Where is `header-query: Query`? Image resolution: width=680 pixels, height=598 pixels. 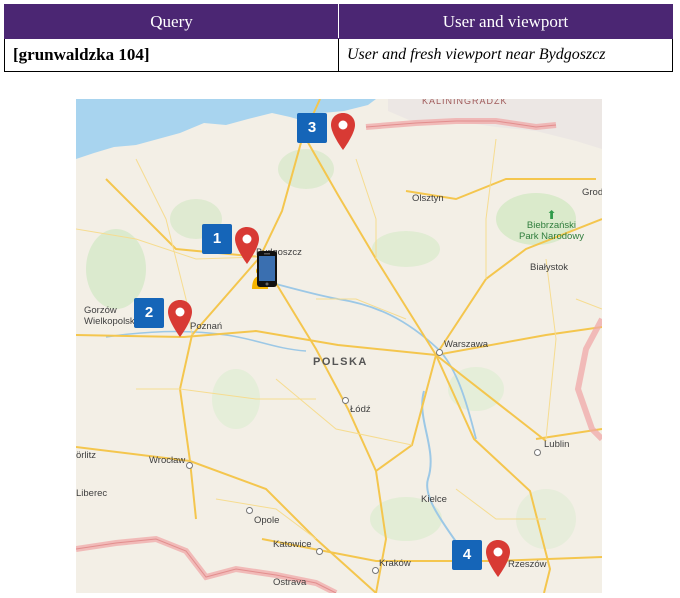 header-query: Query is located at coordinates (171, 21).